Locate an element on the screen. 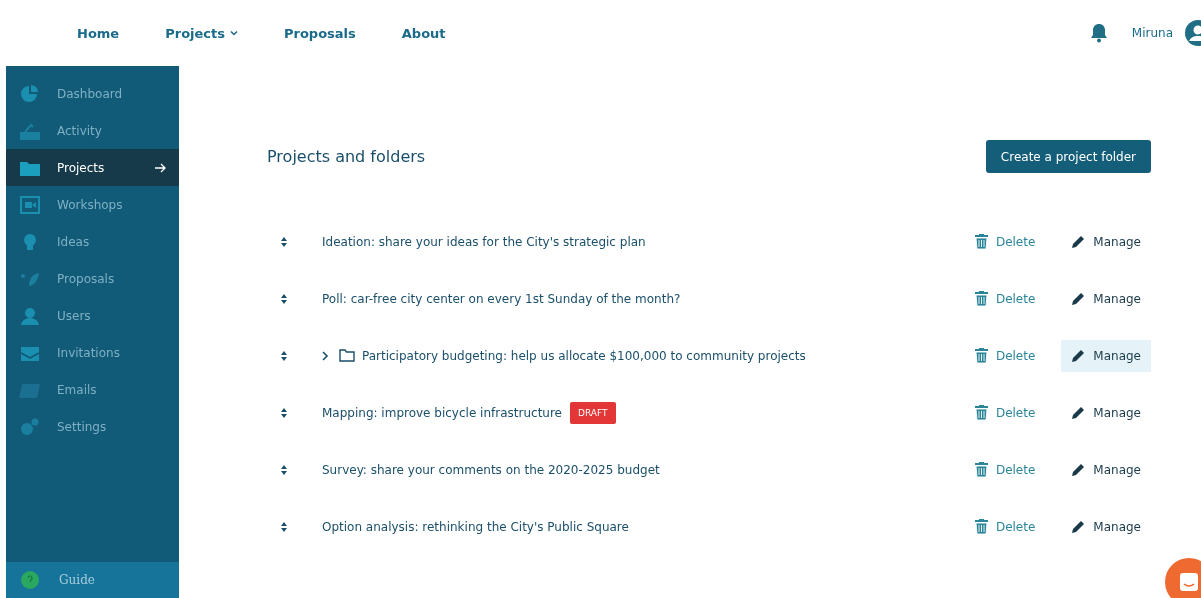 The width and height of the screenshot is (1201, 598). project-title: Survey: share your comments on the 2020-2025 budget is located at coordinates (491, 469).